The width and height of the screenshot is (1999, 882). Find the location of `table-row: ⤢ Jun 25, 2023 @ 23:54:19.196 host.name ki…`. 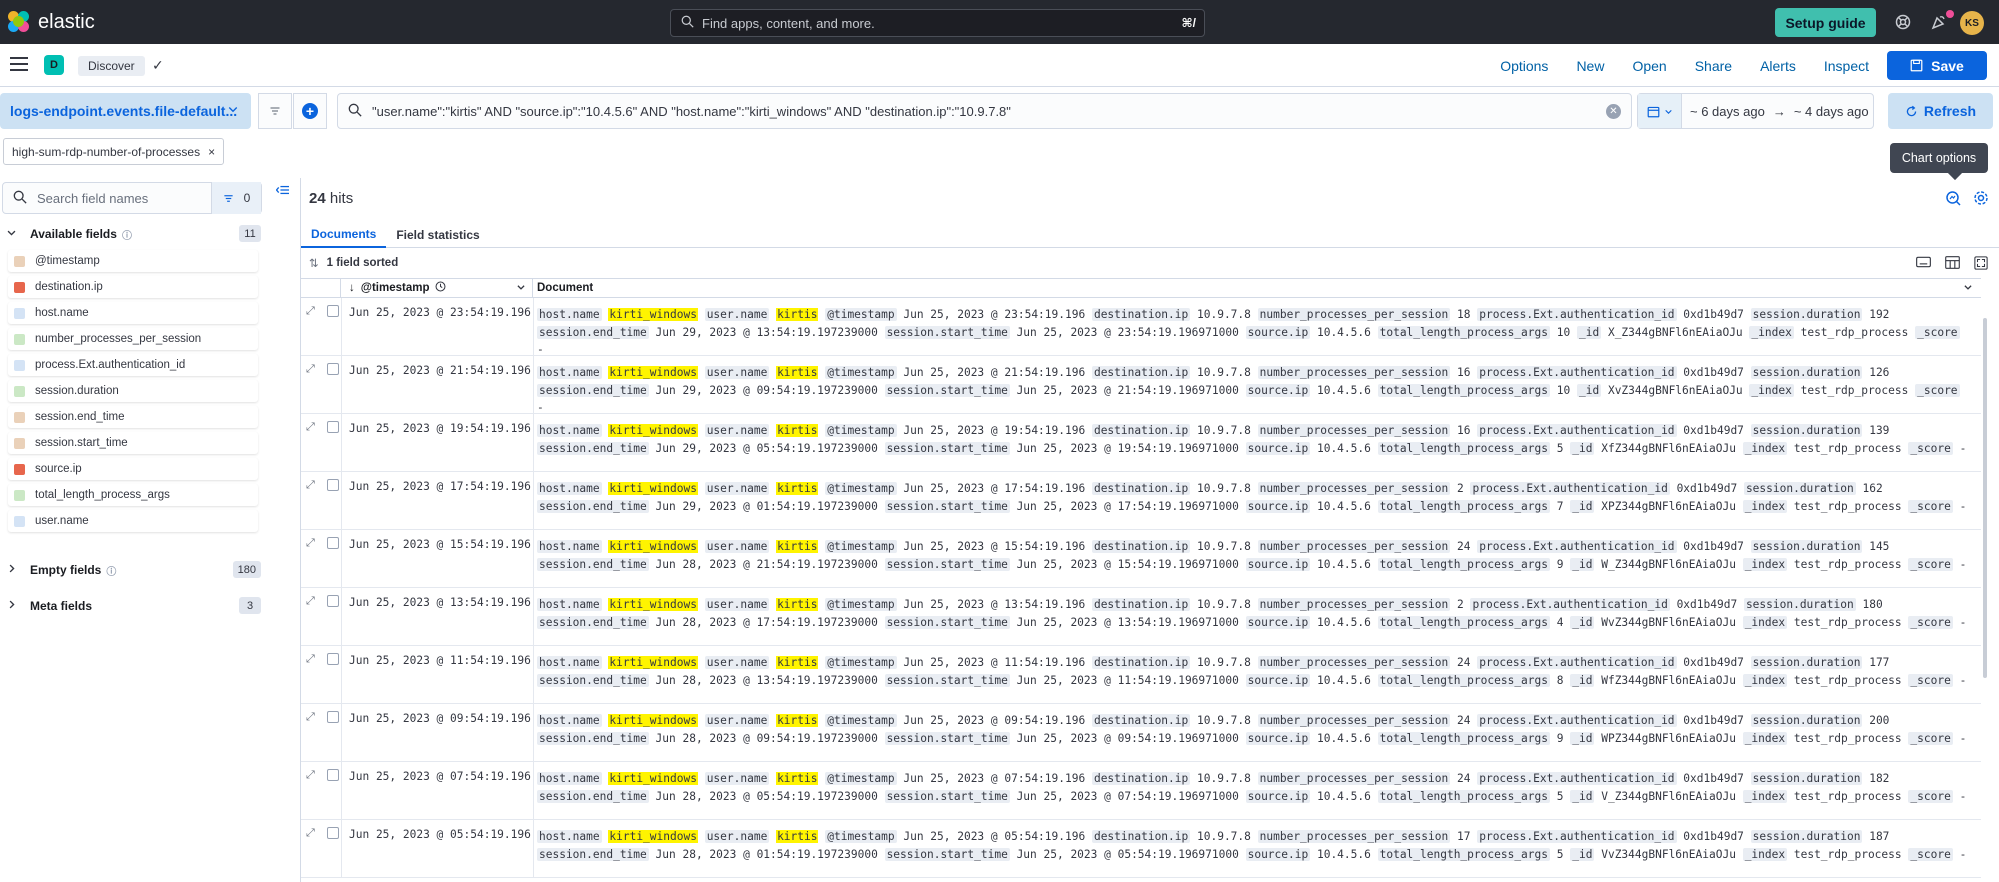

table-row: ⤢ Jun 25, 2023 @ 23:54:19.196 host.name ki… is located at coordinates (1141, 327).